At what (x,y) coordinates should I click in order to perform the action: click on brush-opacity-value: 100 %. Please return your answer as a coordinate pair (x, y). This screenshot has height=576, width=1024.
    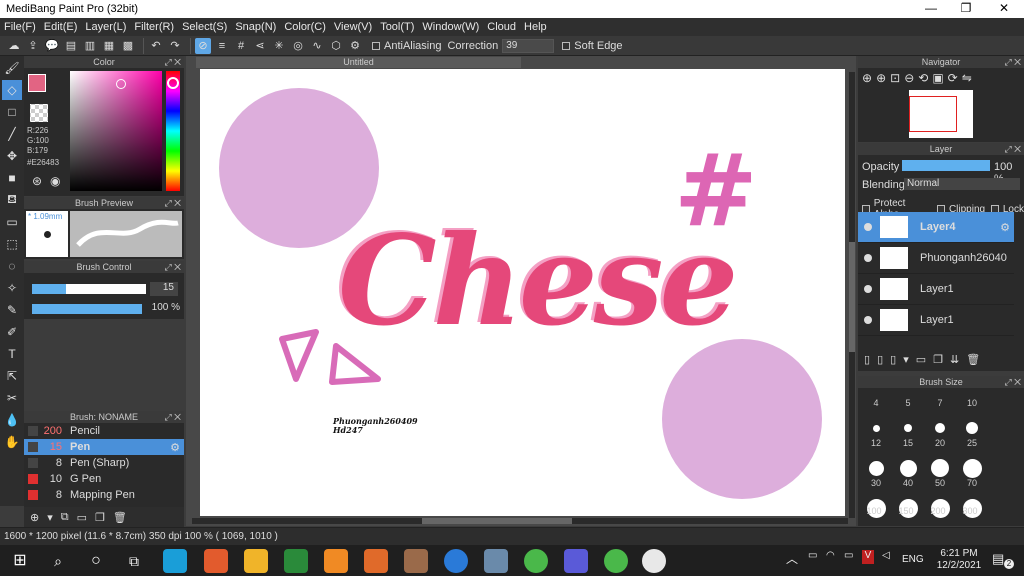
    Looking at the image, I should click on (162, 307).